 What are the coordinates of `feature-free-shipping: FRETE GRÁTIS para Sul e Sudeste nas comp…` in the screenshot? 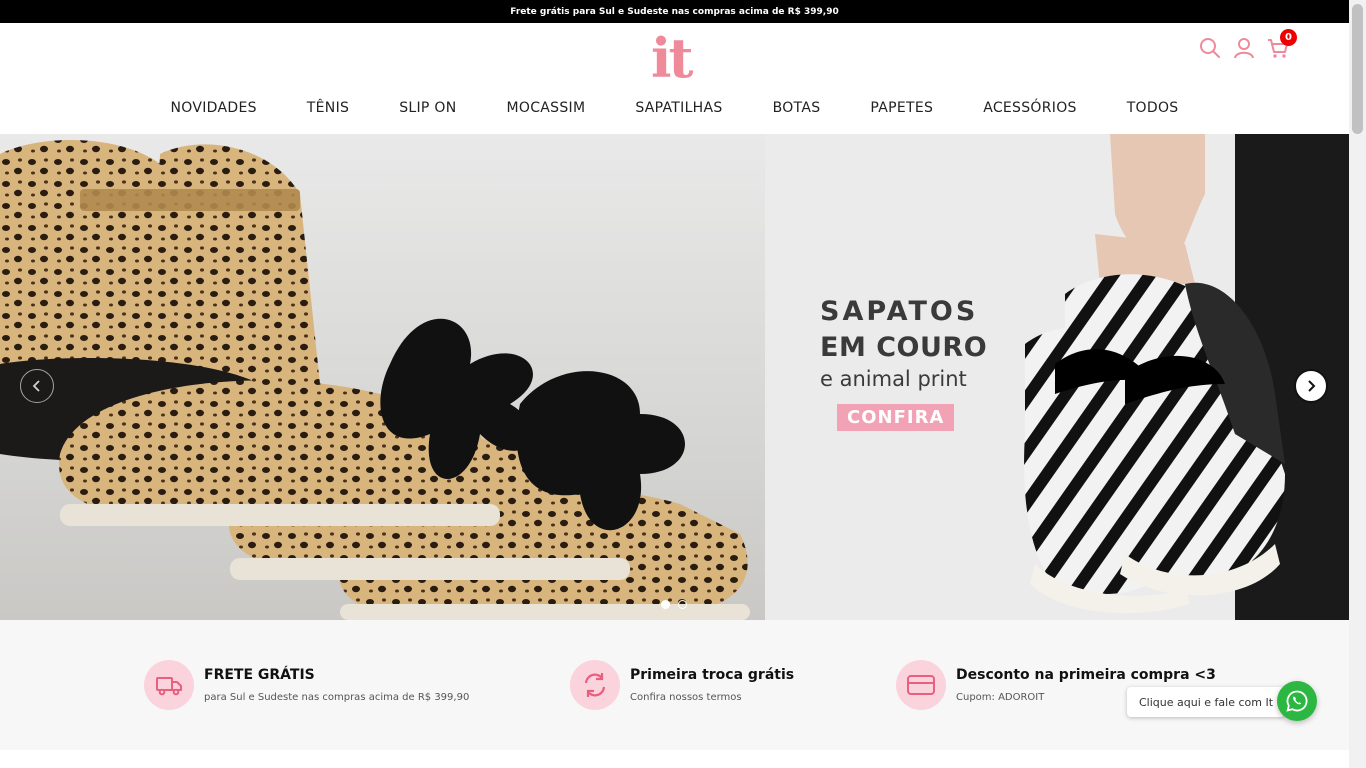 It's located at (306, 685).